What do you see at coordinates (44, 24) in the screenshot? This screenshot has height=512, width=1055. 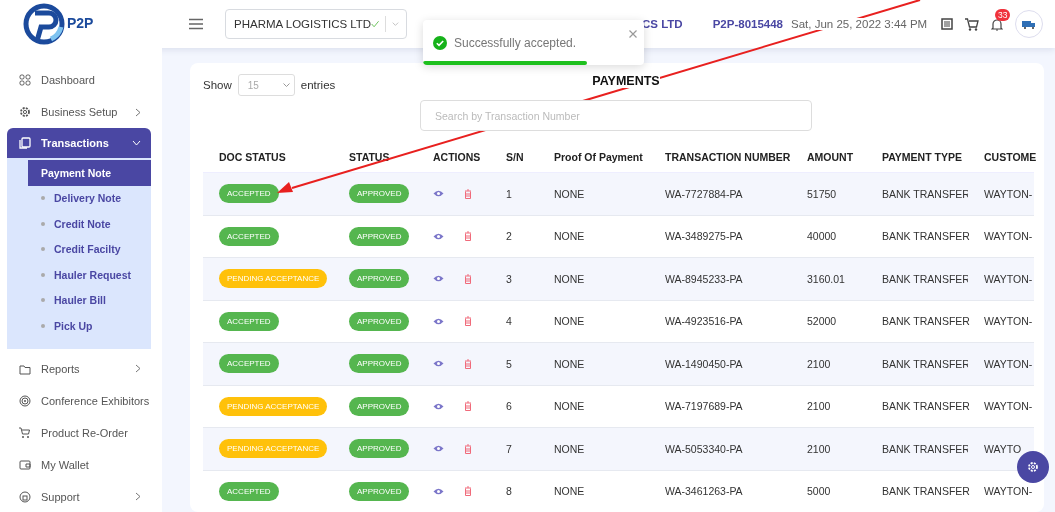 I see `logo-icon` at bounding box center [44, 24].